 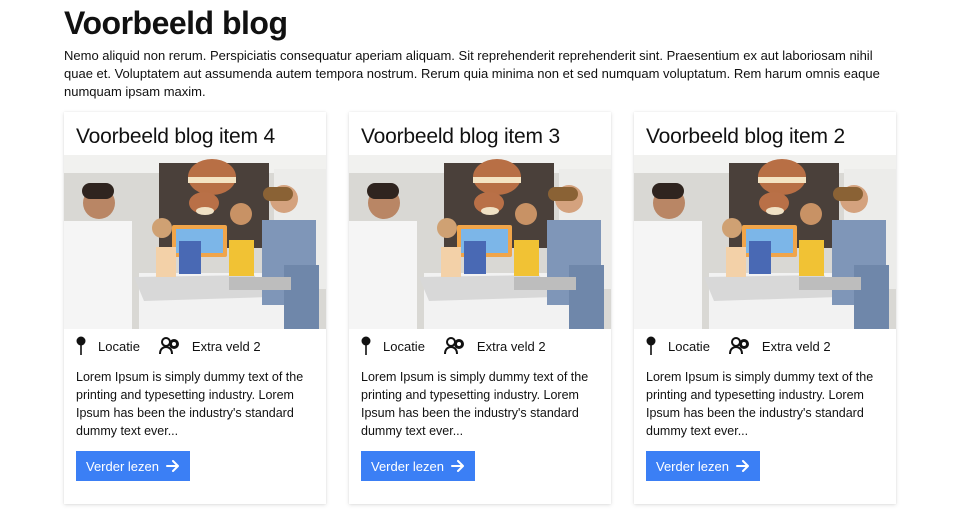 What do you see at coordinates (460, 137) in the screenshot?
I see `blog-card-title: Voorbeeld blog item 3` at bounding box center [460, 137].